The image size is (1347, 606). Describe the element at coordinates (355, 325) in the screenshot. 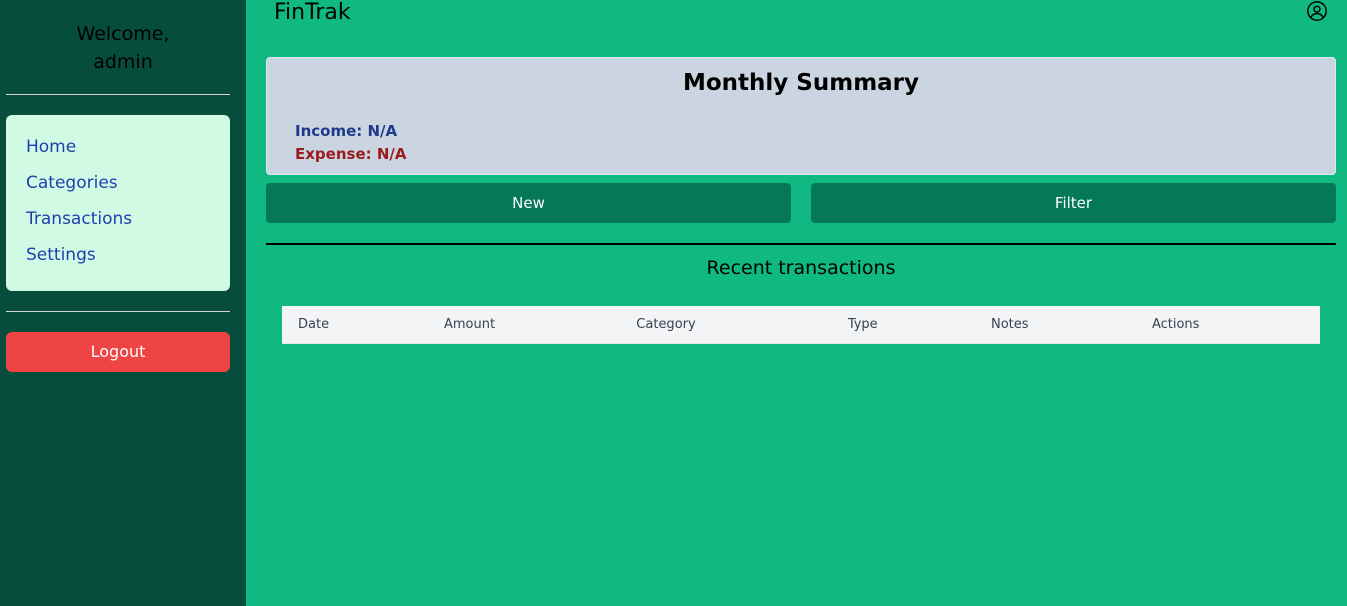

I see `column-header-date: Date` at that location.